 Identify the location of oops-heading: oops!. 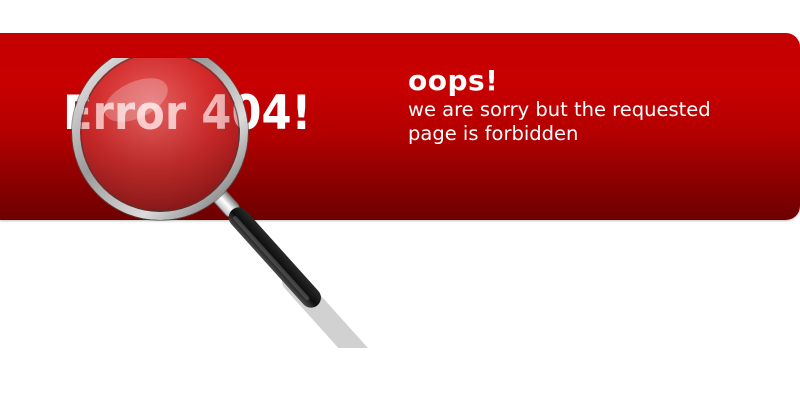
(453, 80).